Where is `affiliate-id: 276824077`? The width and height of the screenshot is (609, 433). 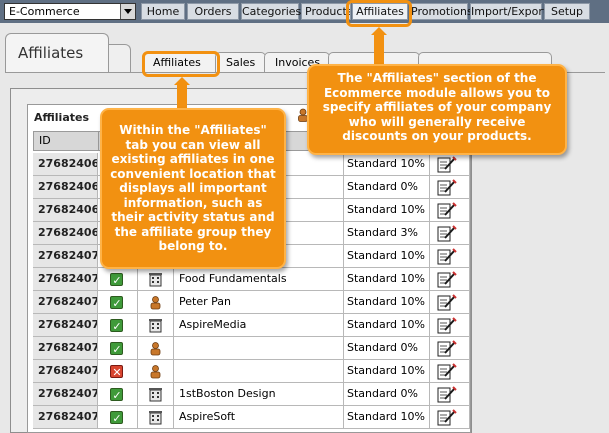 affiliate-id: 276824077 is located at coordinates (65, 417).